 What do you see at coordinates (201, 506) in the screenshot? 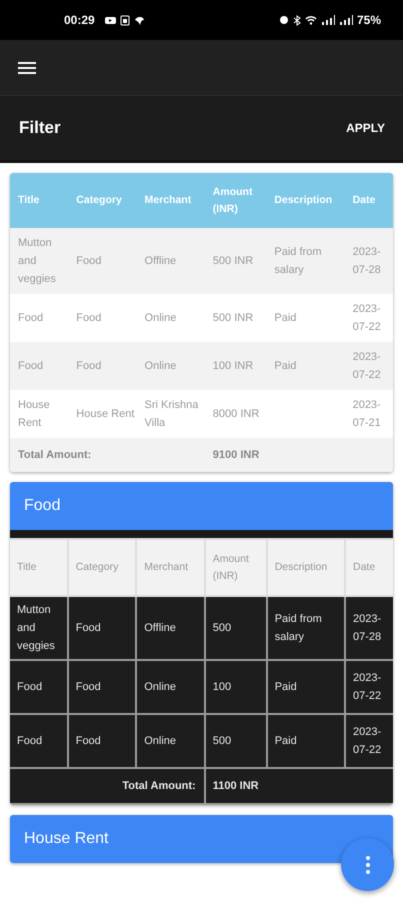
I see `group-title: Food` at bounding box center [201, 506].